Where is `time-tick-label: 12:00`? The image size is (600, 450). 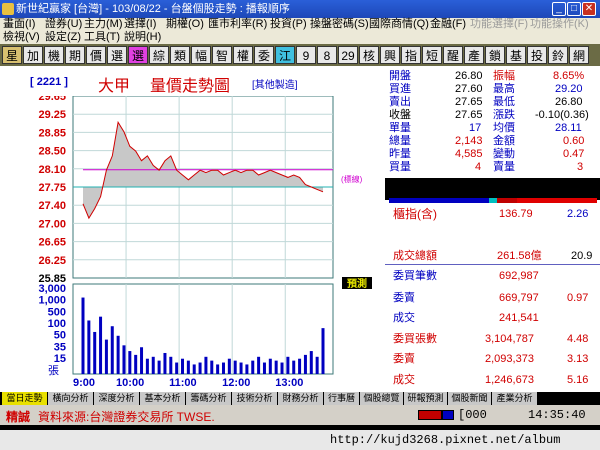 time-tick-label: 12:00 is located at coordinates (236, 383).